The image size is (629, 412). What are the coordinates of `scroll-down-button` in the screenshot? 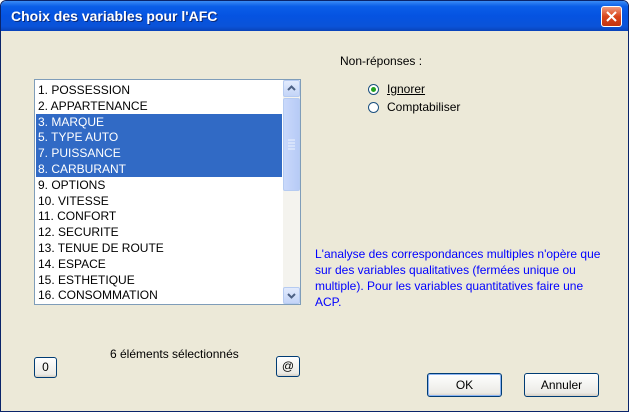 It's located at (291, 295).